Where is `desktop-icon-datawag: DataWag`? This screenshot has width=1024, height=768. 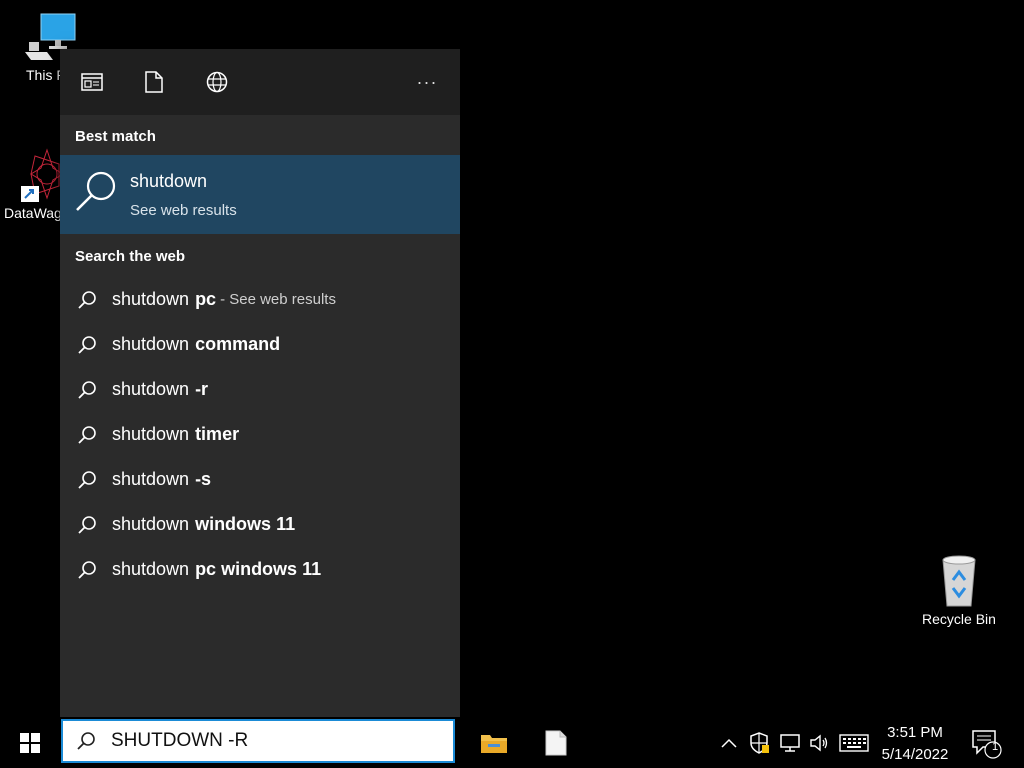 desktop-icon-datawag: DataWag is located at coordinates (35, 183).